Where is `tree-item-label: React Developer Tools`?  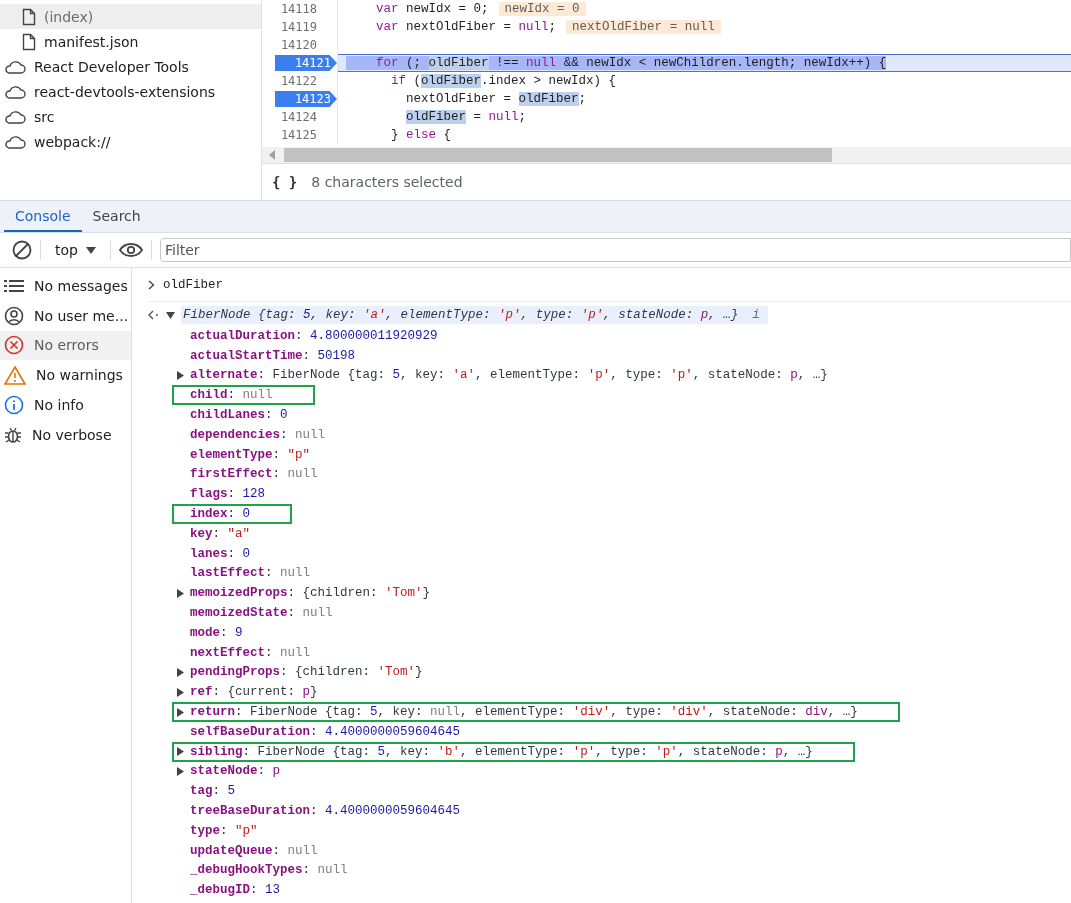
tree-item-label: React Developer Tools is located at coordinates (111, 66).